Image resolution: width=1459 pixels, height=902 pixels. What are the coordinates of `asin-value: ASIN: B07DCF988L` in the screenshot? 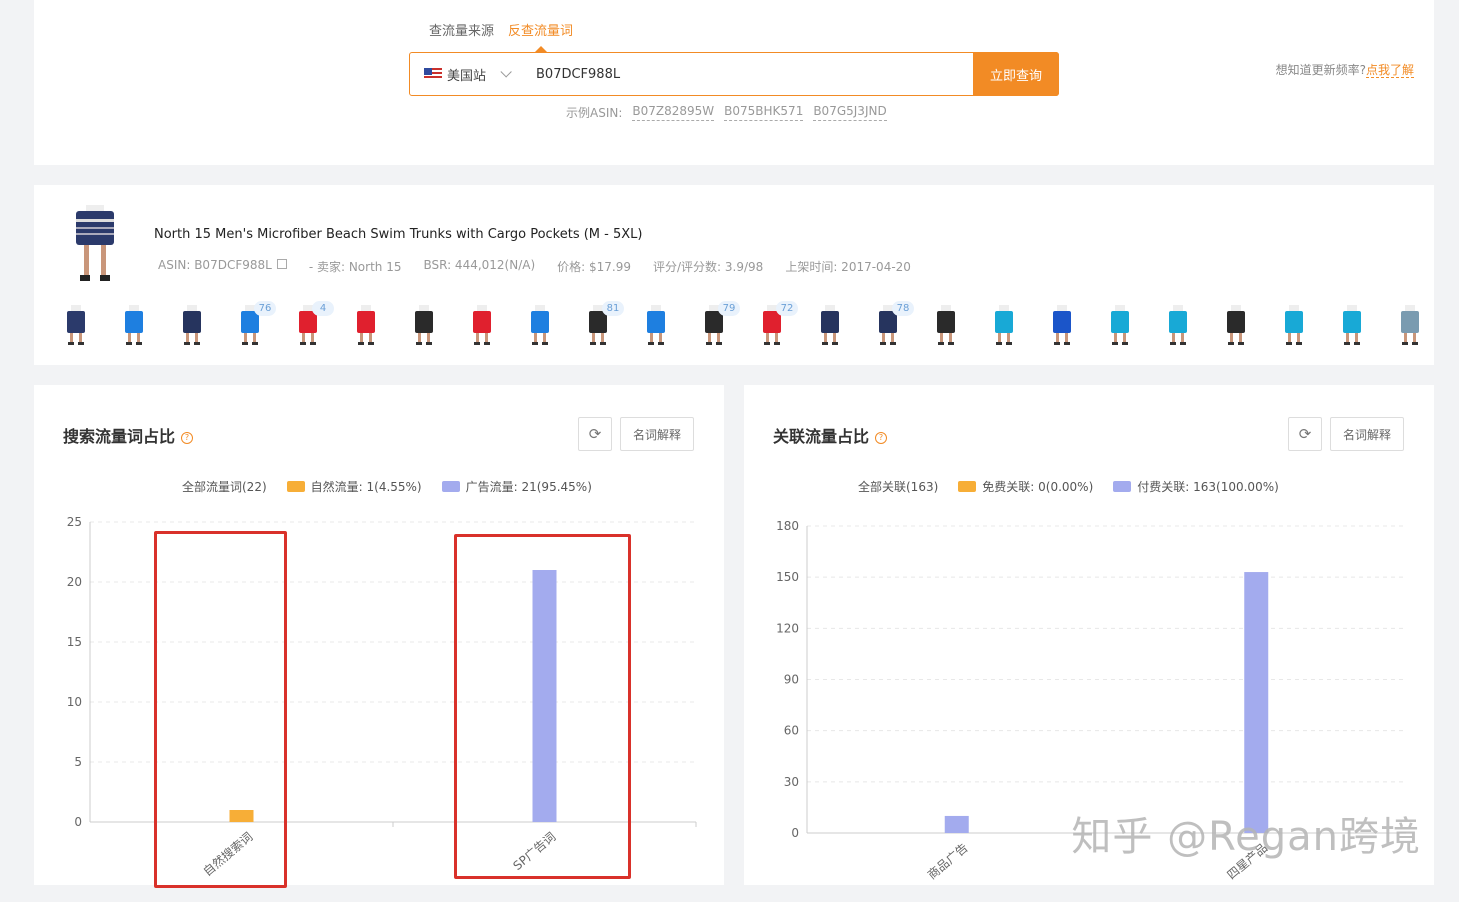 It's located at (215, 265).